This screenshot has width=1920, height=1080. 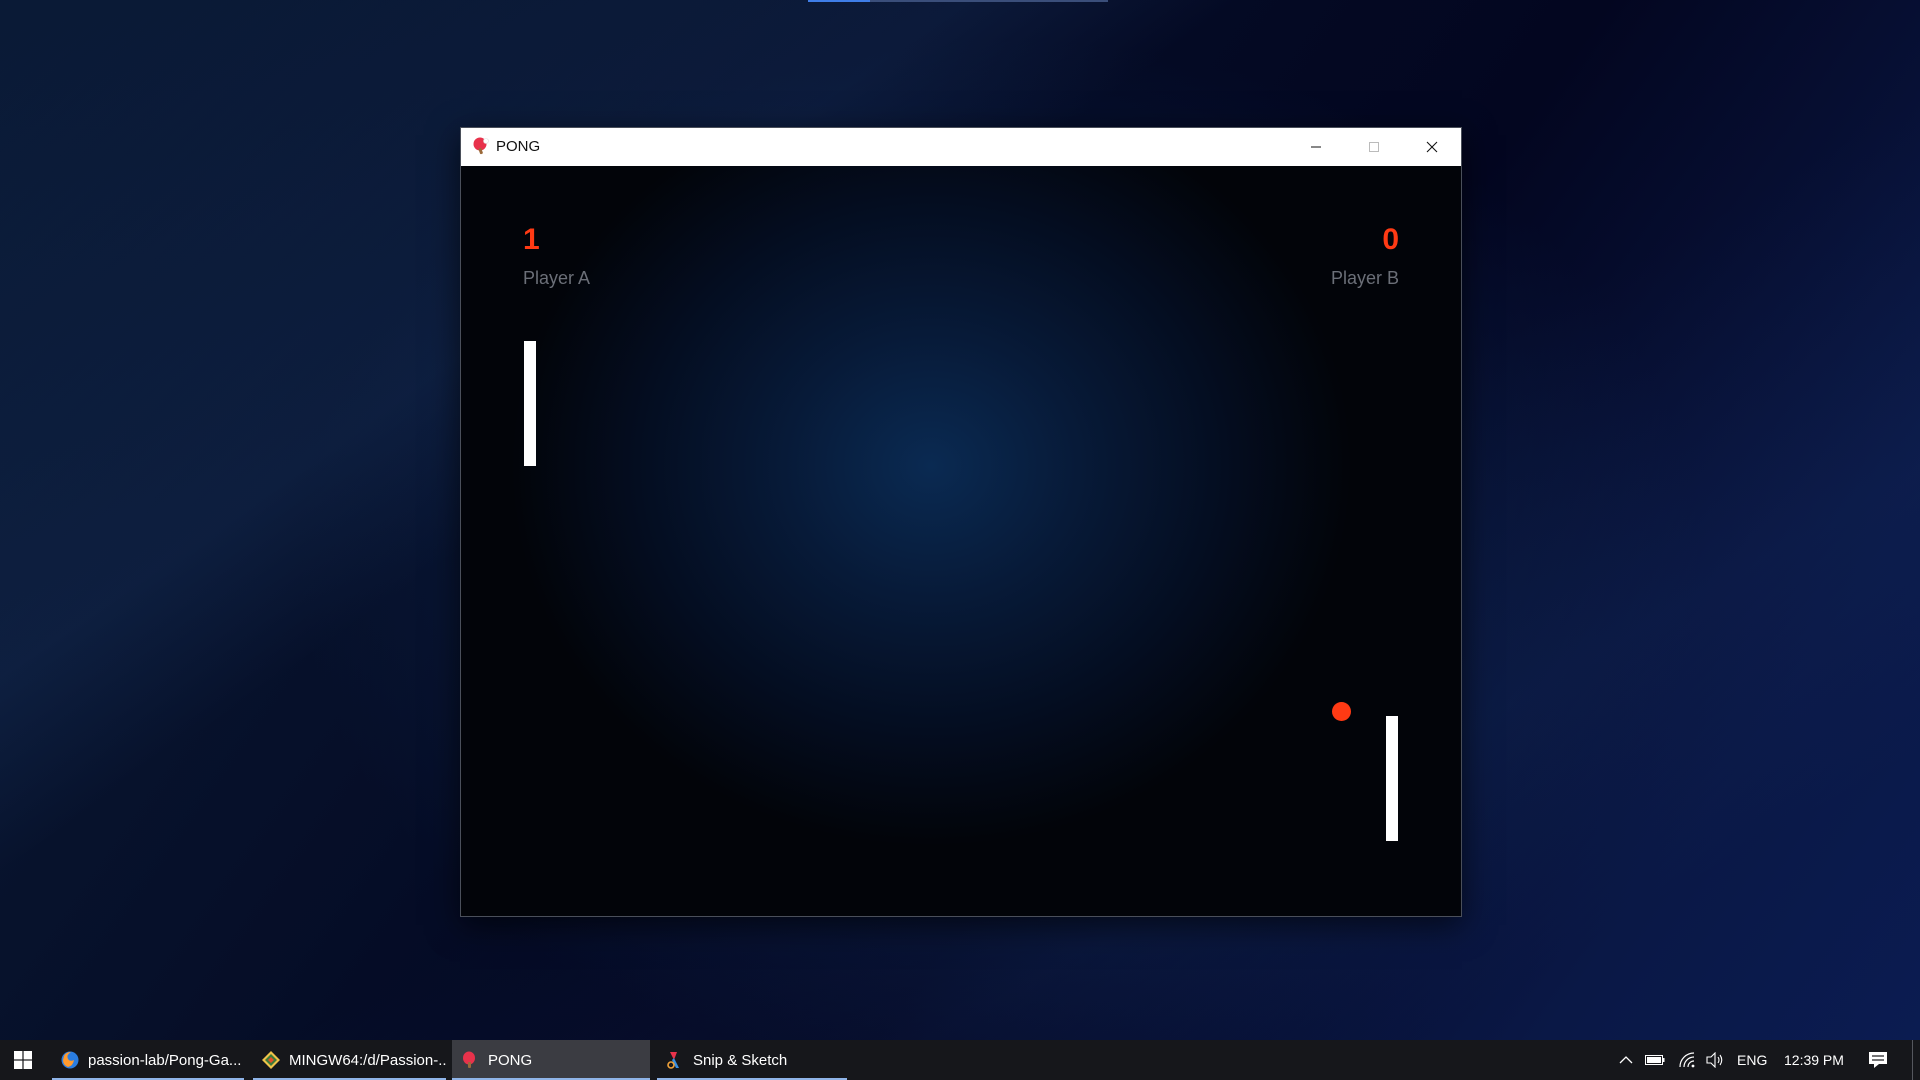 What do you see at coordinates (531, 239) in the screenshot?
I see `player-a-score: 1` at bounding box center [531, 239].